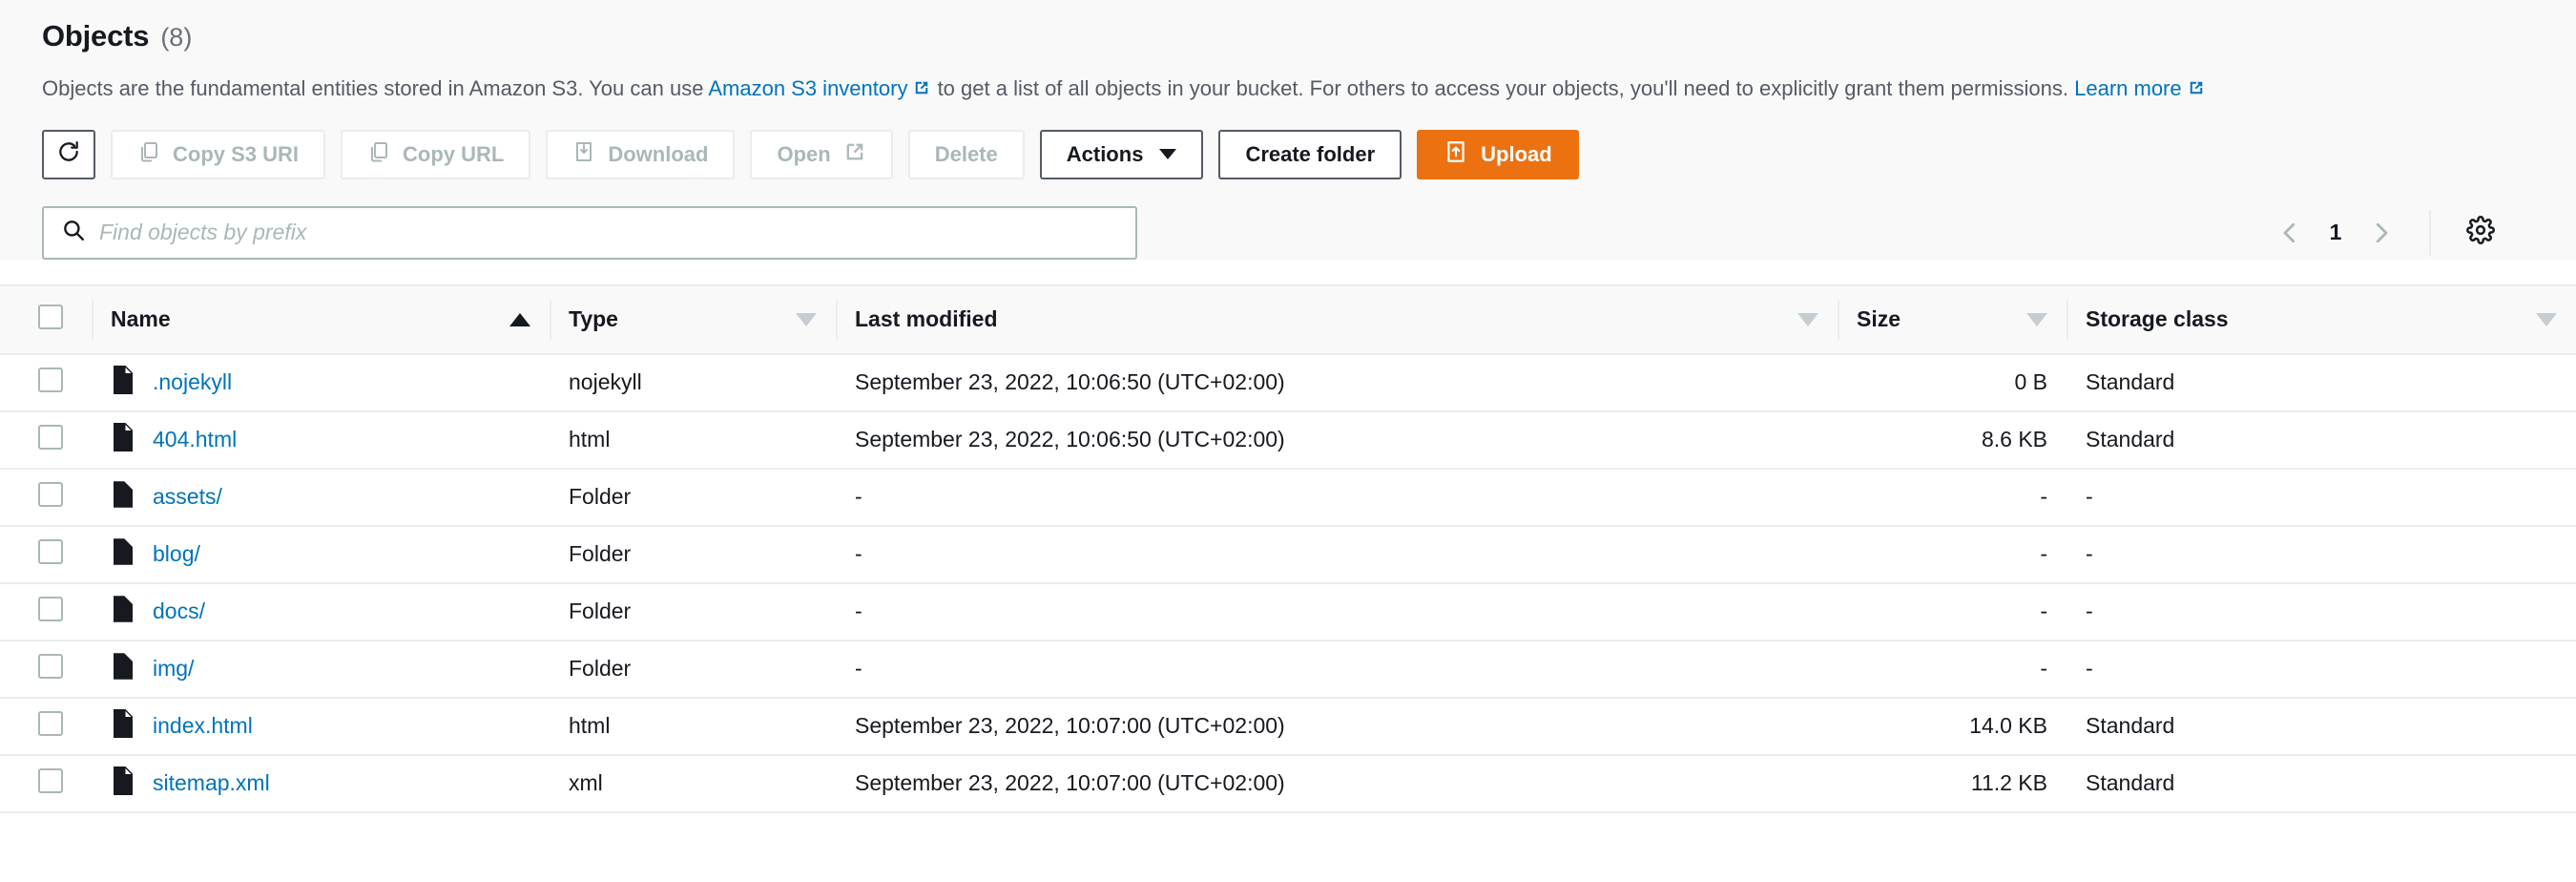 The image size is (2576, 882). Describe the element at coordinates (321, 612) in the screenshot. I see `cell-name: docs/` at that location.